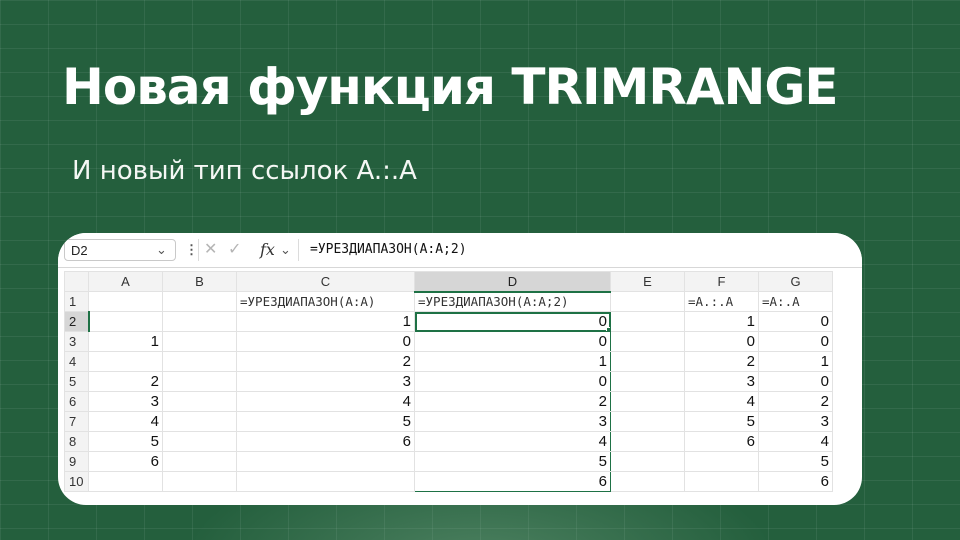 The width and height of the screenshot is (960, 540). What do you see at coordinates (795, 281) in the screenshot?
I see `column-header-g: G` at bounding box center [795, 281].